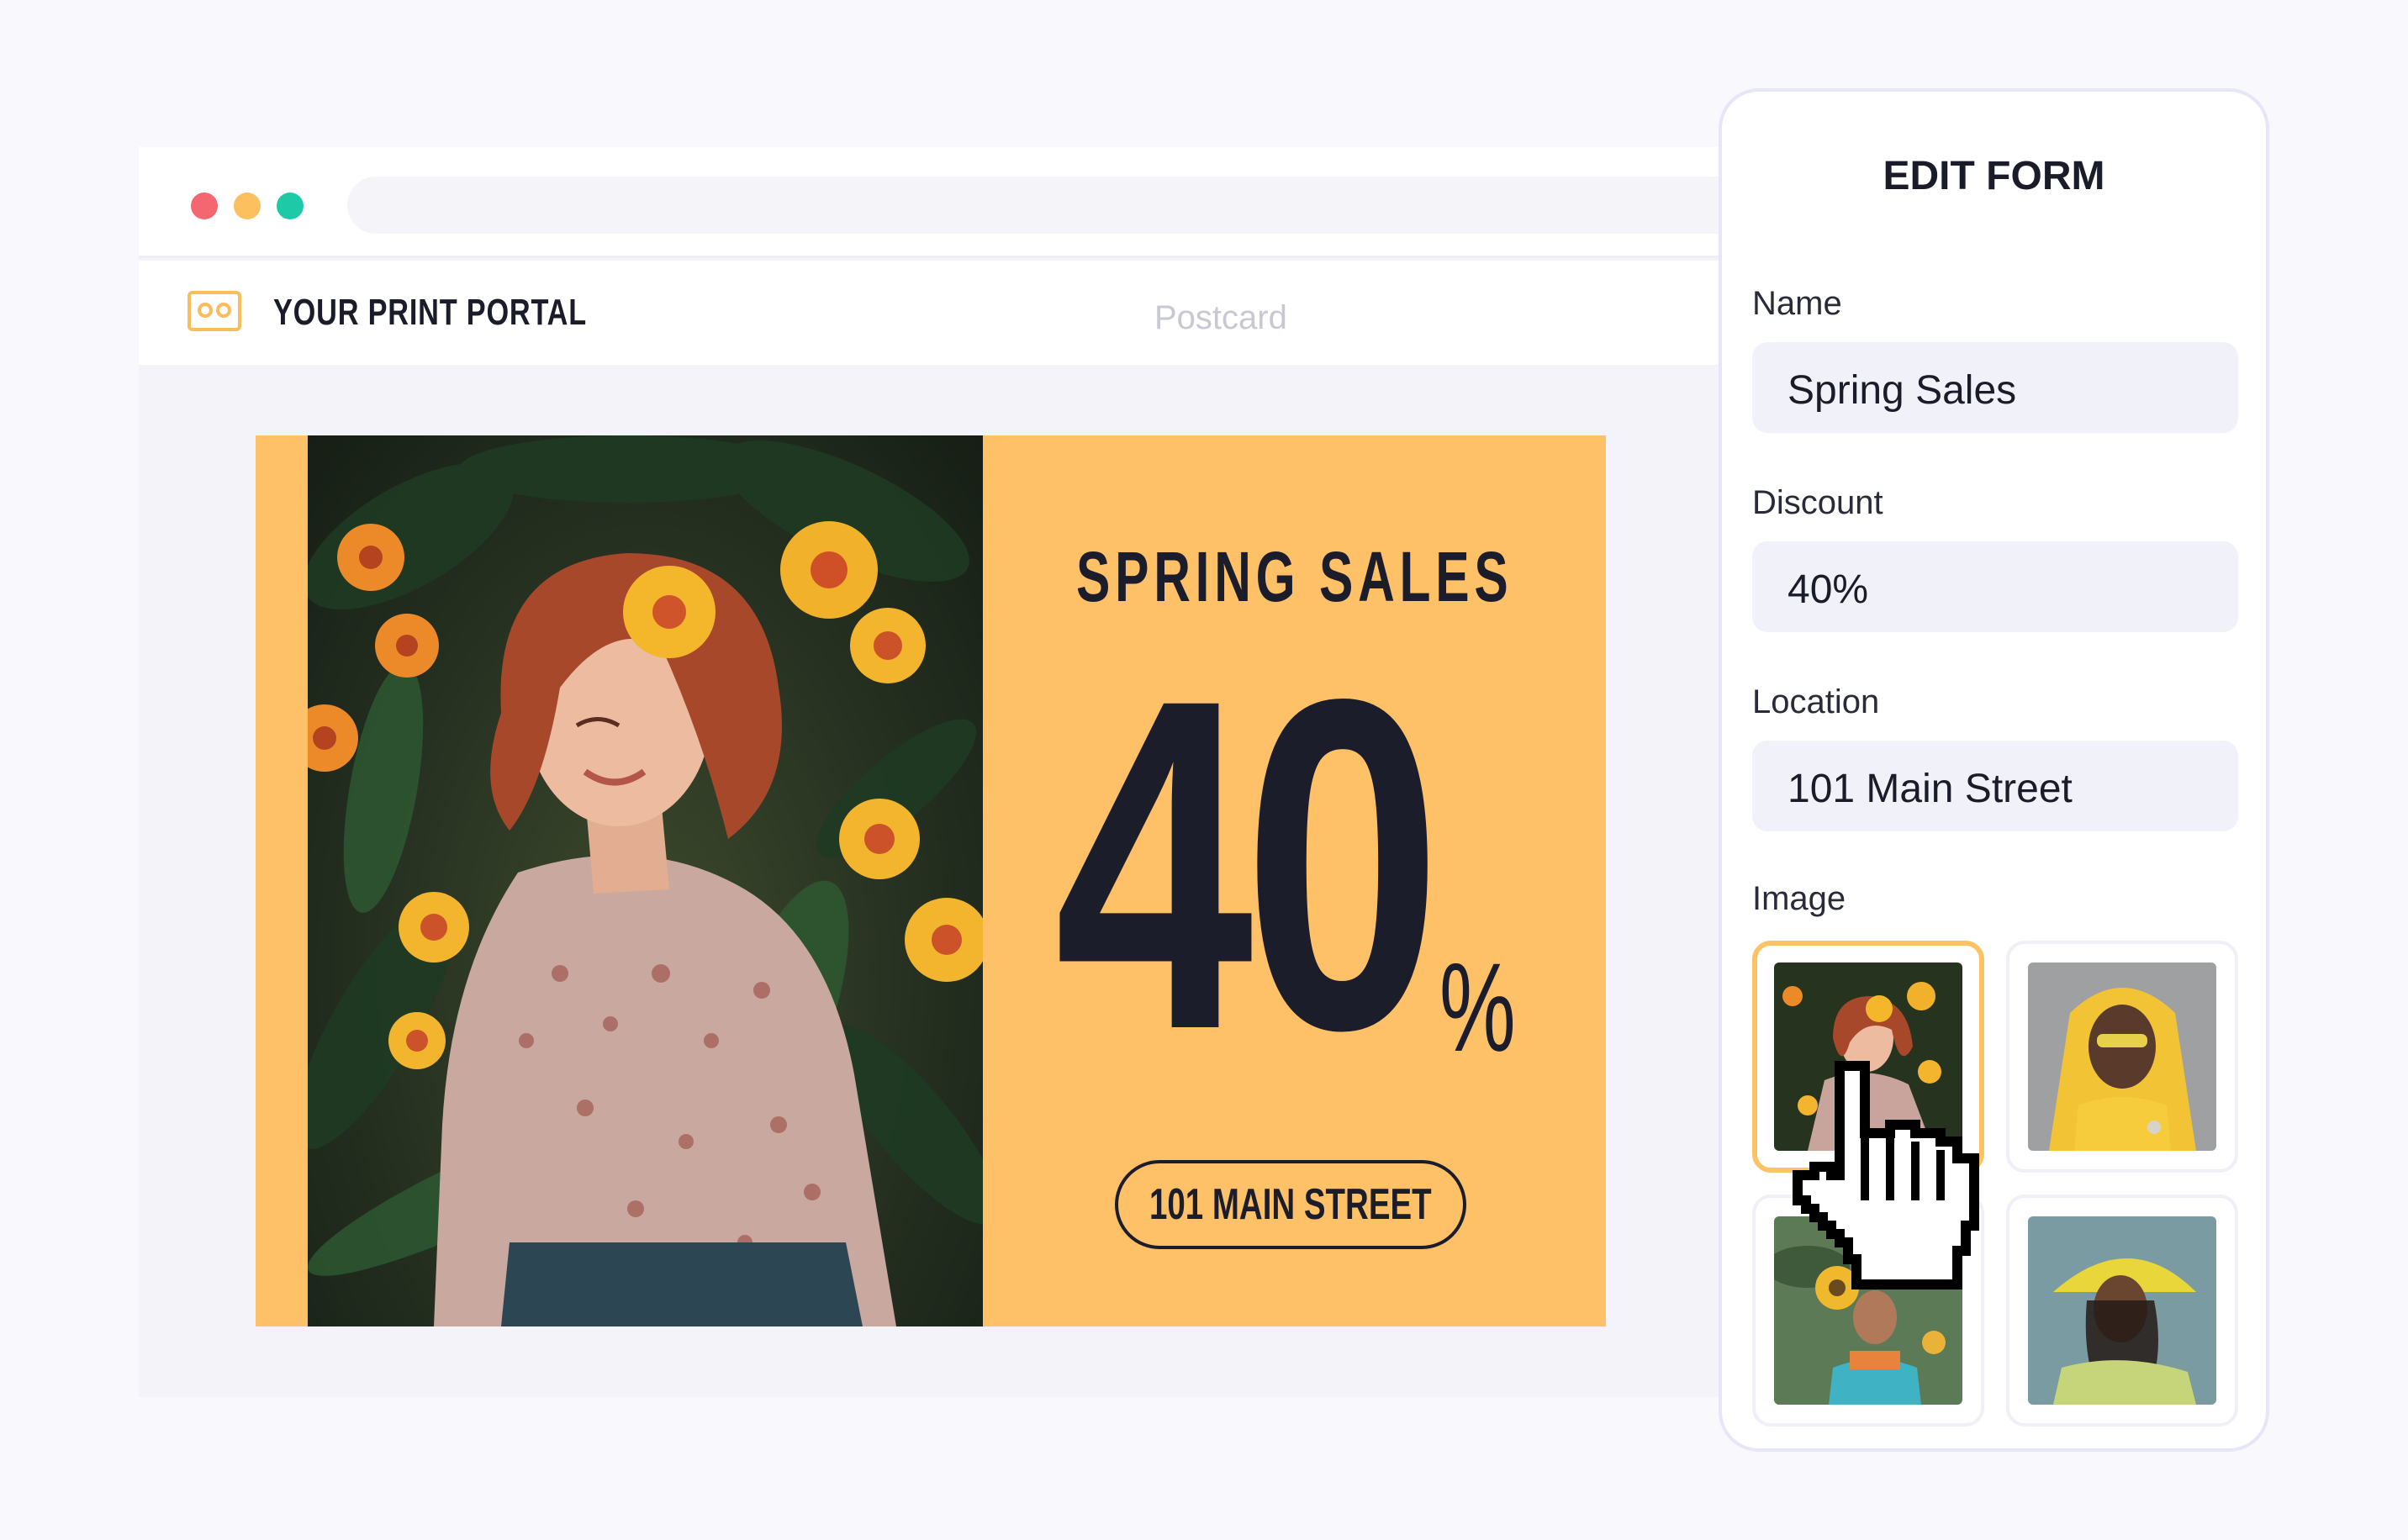  Describe the element at coordinates (1797, 303) in the screenshot. I see `name-label: Name` at that location.